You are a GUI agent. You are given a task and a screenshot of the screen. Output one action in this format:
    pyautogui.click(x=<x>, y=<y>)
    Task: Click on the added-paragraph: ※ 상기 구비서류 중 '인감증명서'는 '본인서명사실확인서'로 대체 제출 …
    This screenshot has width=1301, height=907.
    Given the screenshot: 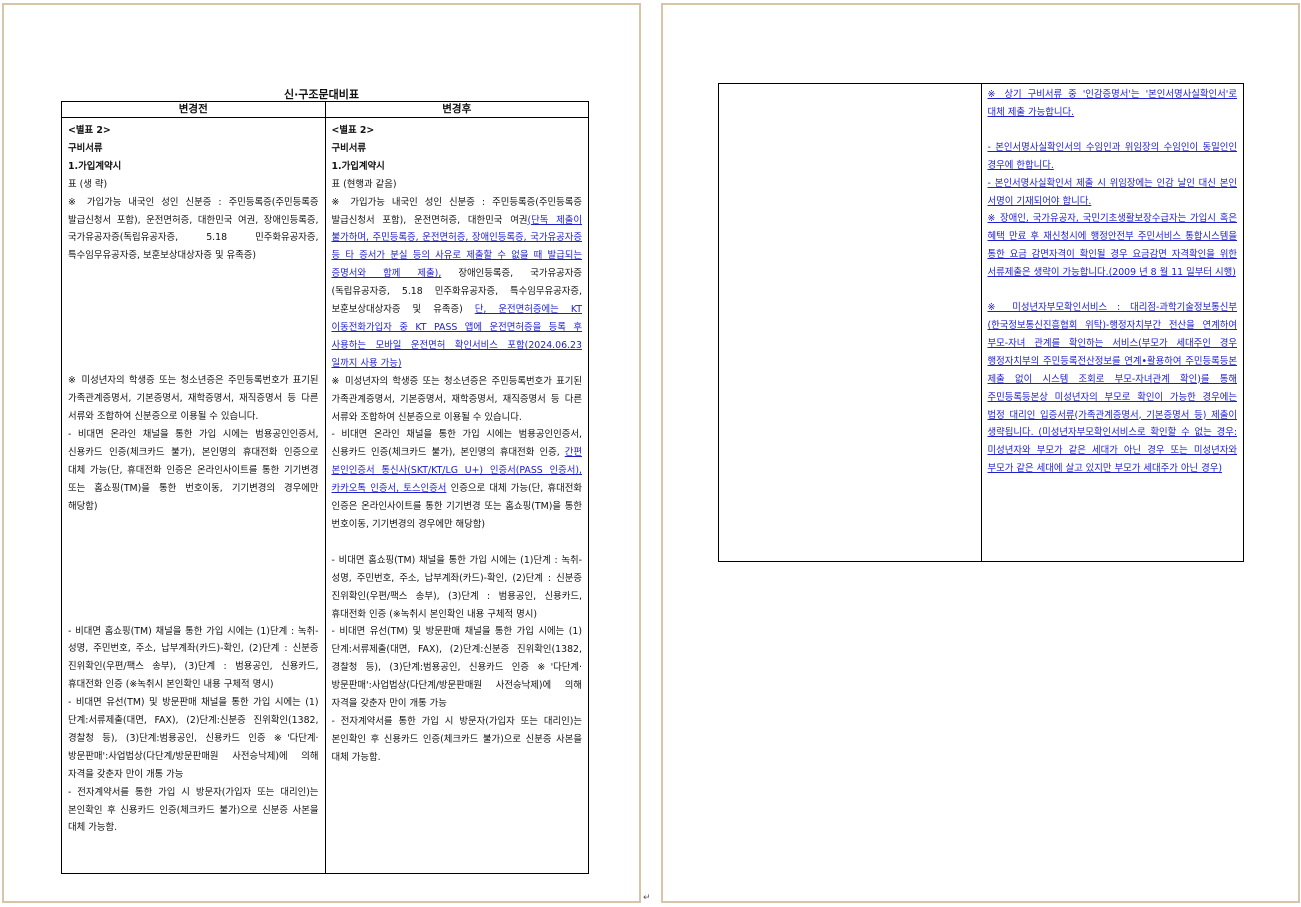 What is the action you would take?
    pyautogui.click(x=1112, y=103)
    